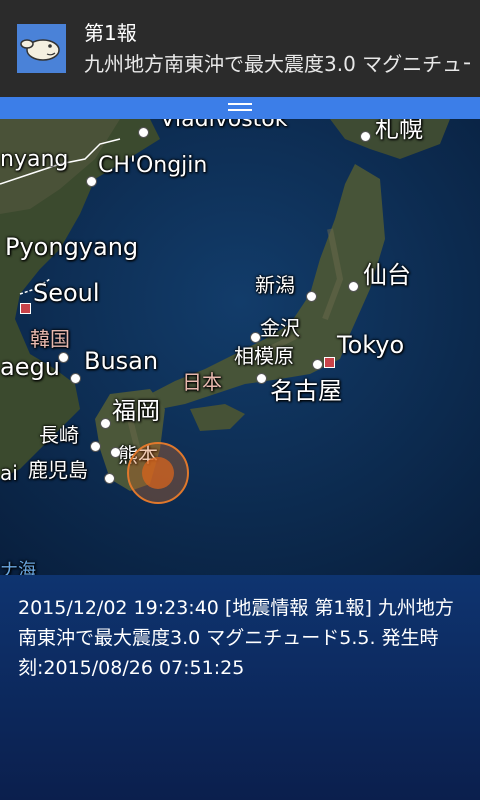 This screenshot has height=800, width=480. What do you see at coordinates (18, 567) in the screenshot?
I see `sea-label-east-china-sea: ナ海` at bounding box center [18, 567].